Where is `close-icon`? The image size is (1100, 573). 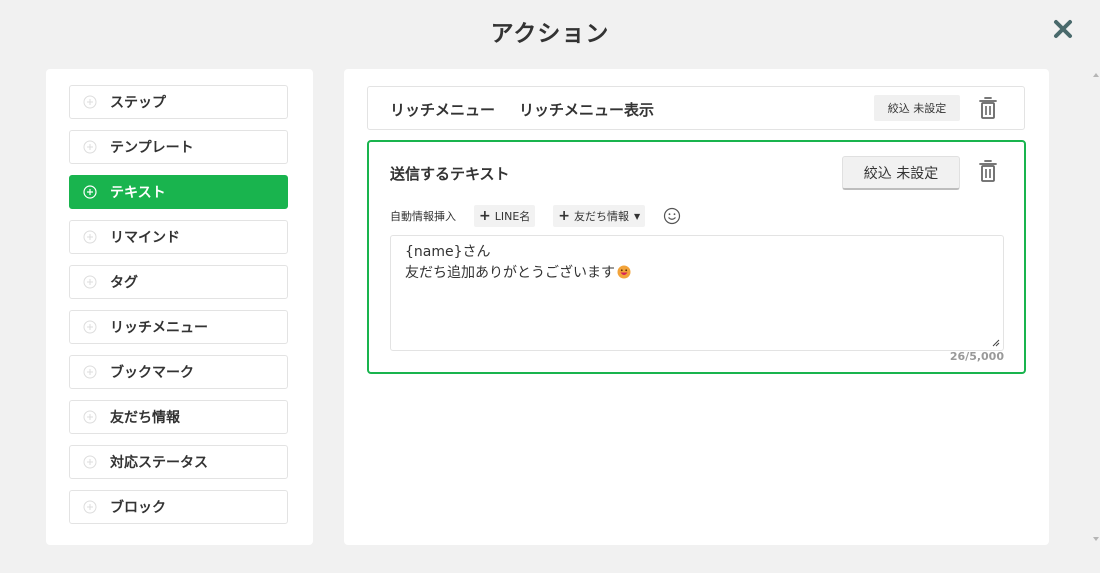 close-icon is located at coordinates (1063, 29).